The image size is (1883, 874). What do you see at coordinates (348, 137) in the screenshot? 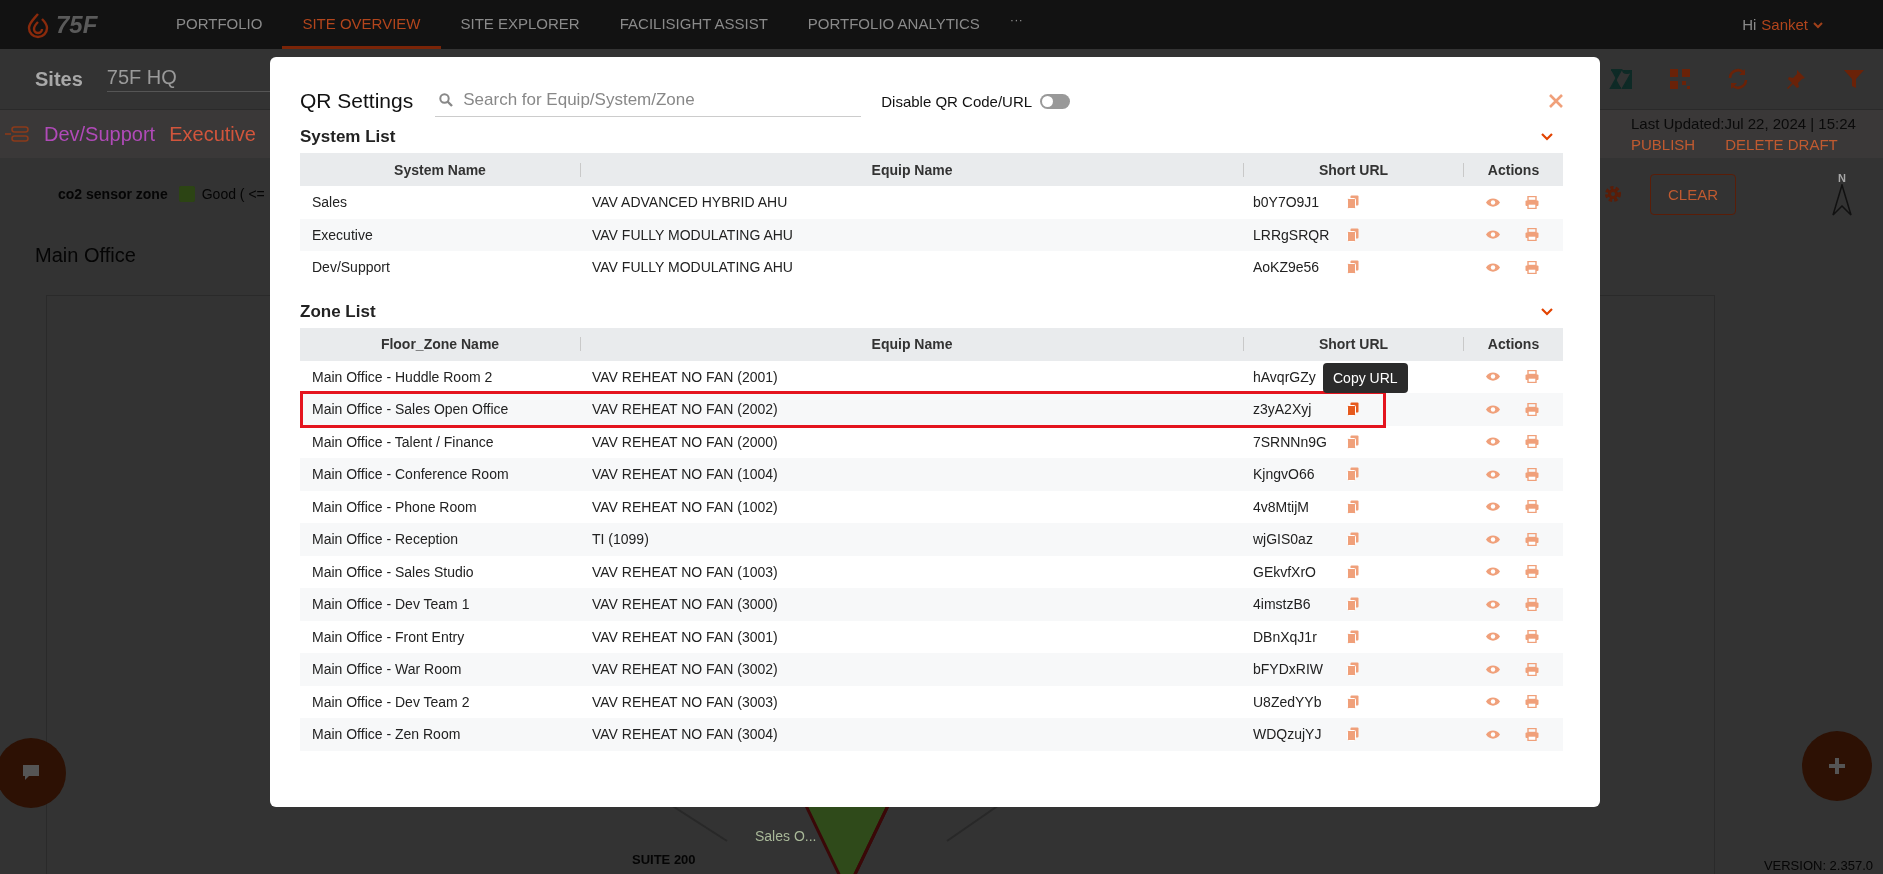
I see `section-title: System List` at bounding box center [348, 137].